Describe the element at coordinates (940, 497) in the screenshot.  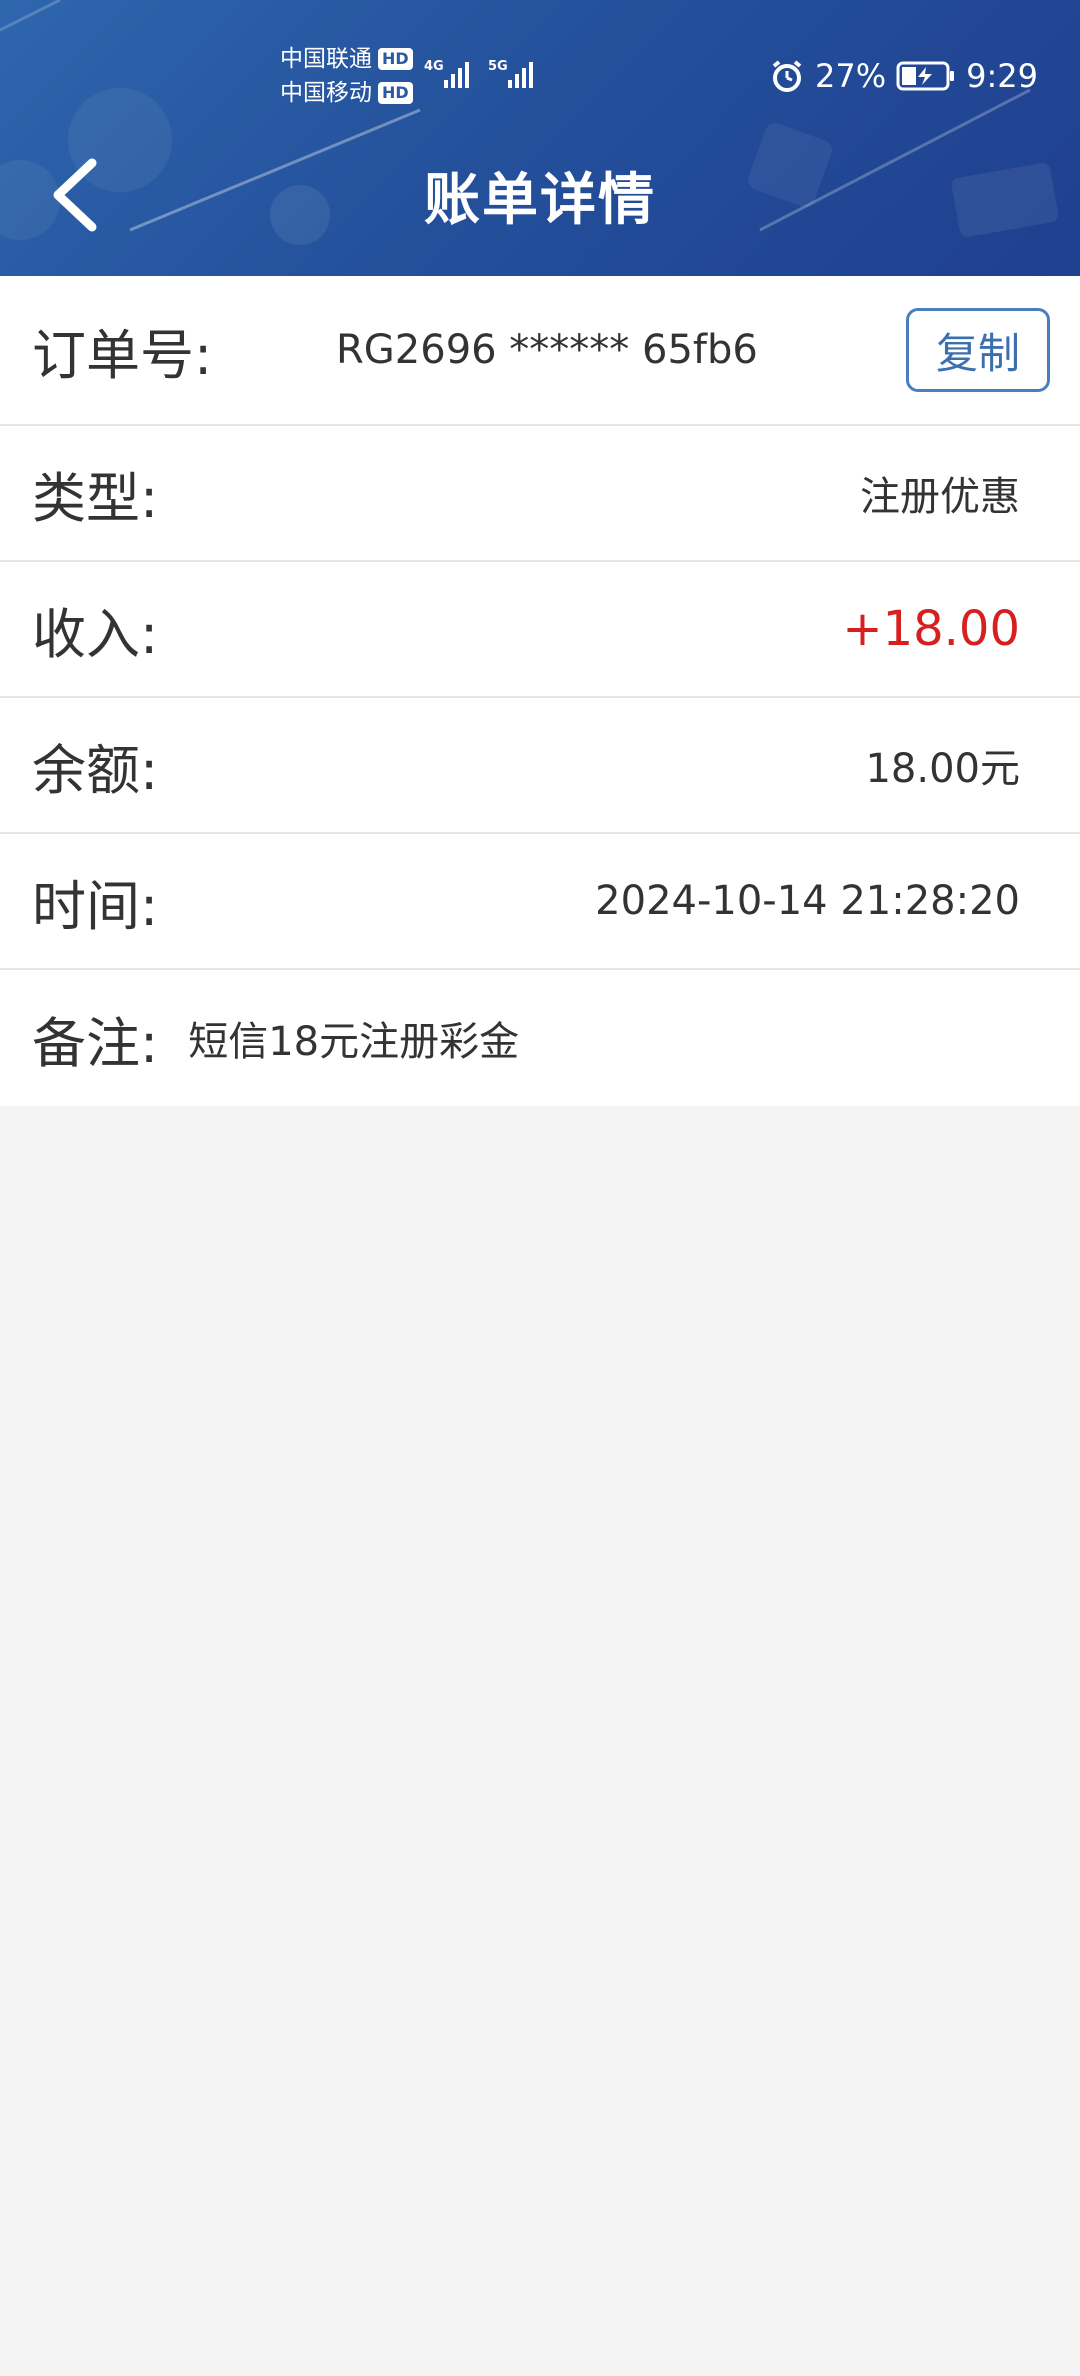
I see `type-value: 注册优惠` at that location.